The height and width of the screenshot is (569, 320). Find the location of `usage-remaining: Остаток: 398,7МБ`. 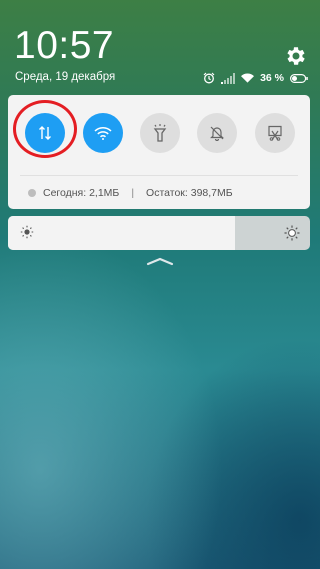

usage-remaining: Остаток: 398,7МБ is located at coordinates (189, 193).